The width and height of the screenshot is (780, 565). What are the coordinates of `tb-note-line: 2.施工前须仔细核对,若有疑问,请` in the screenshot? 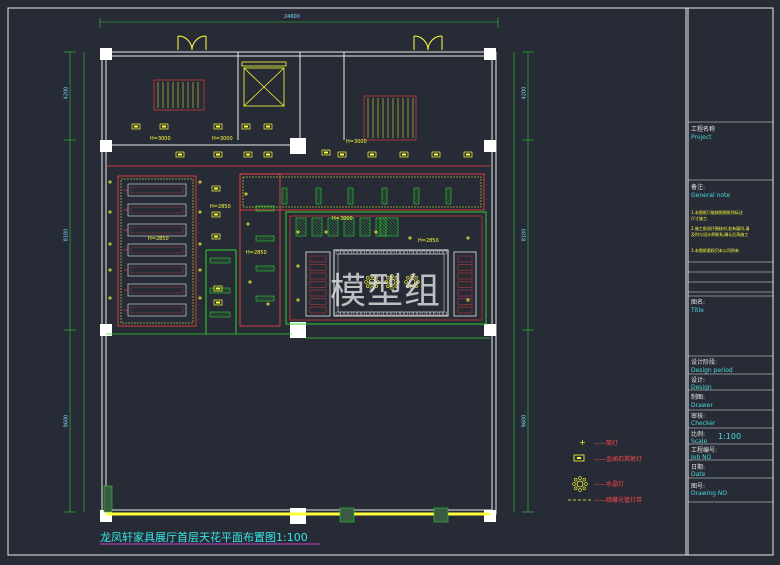 It's located at (720, 228).